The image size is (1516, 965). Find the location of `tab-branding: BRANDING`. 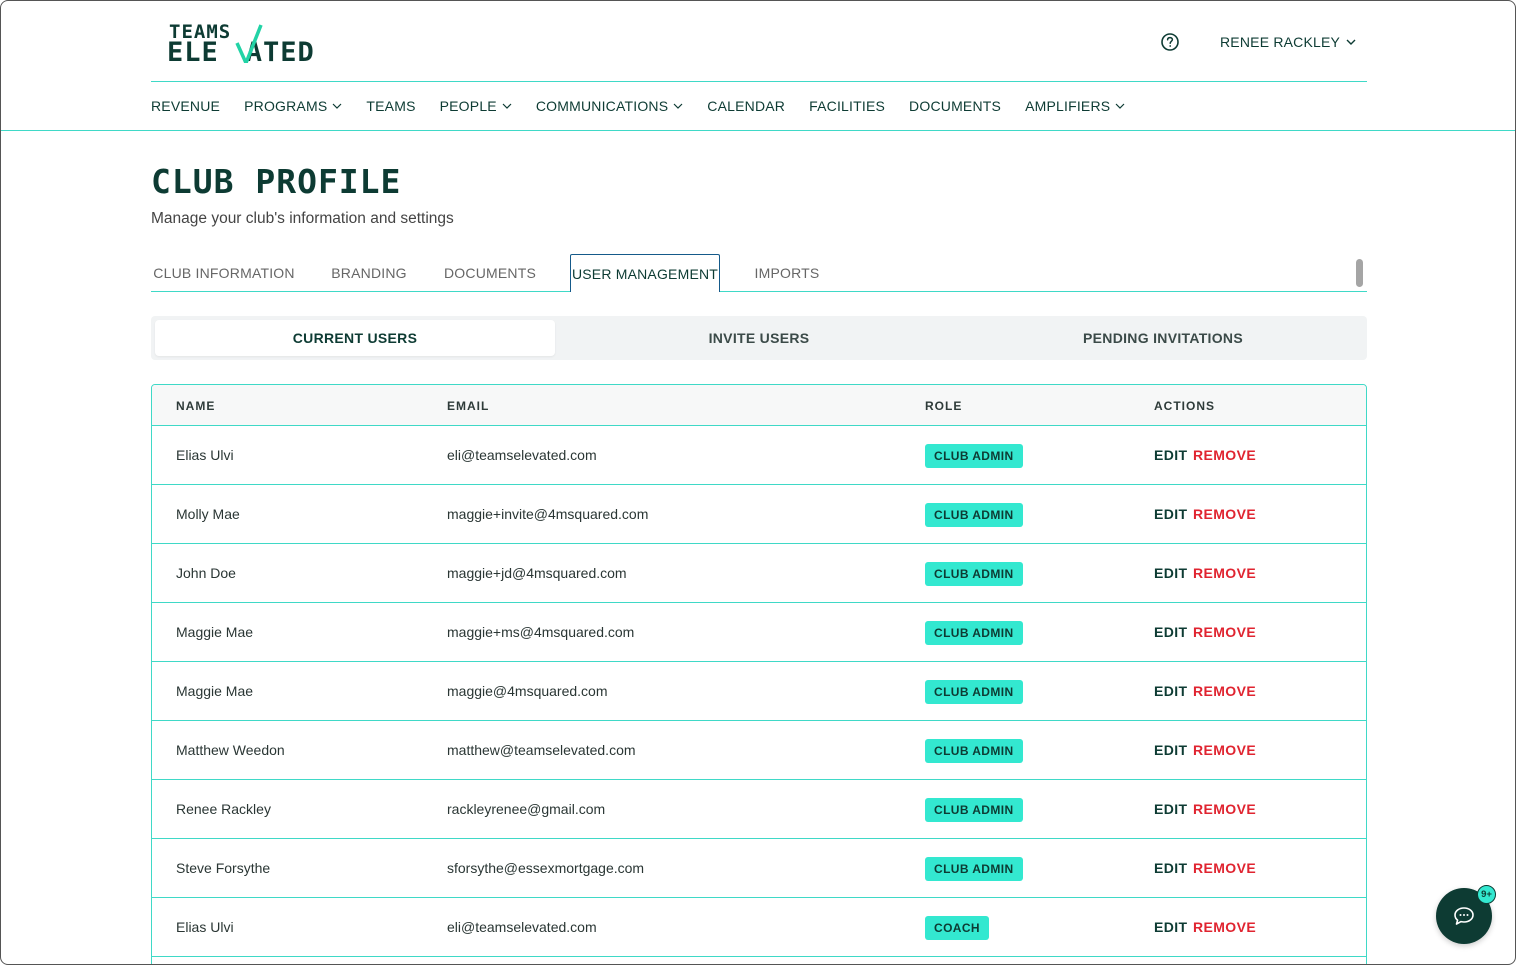

tab-branding: BRANDING is located at coordinates (369, 272).